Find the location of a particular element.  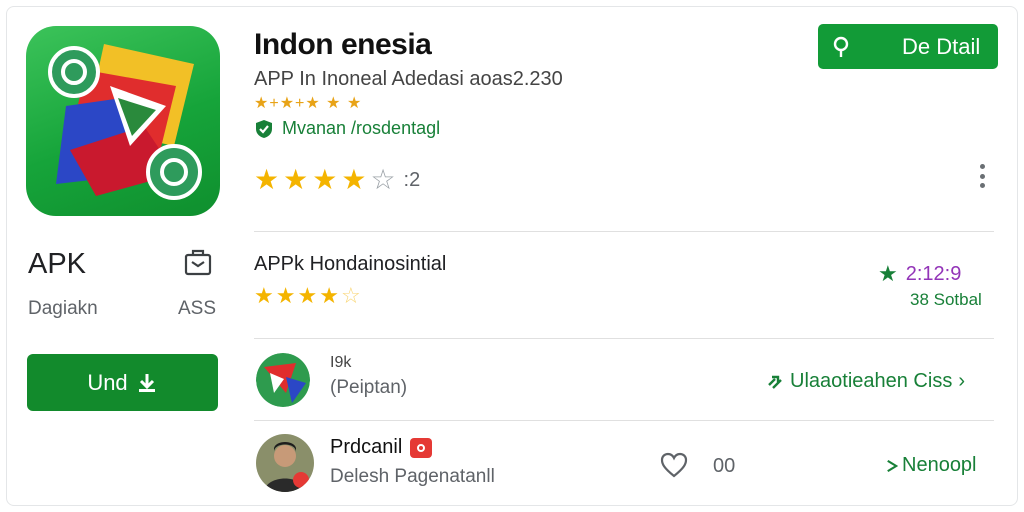

install-button: Und is located at coordinates (122, 382).